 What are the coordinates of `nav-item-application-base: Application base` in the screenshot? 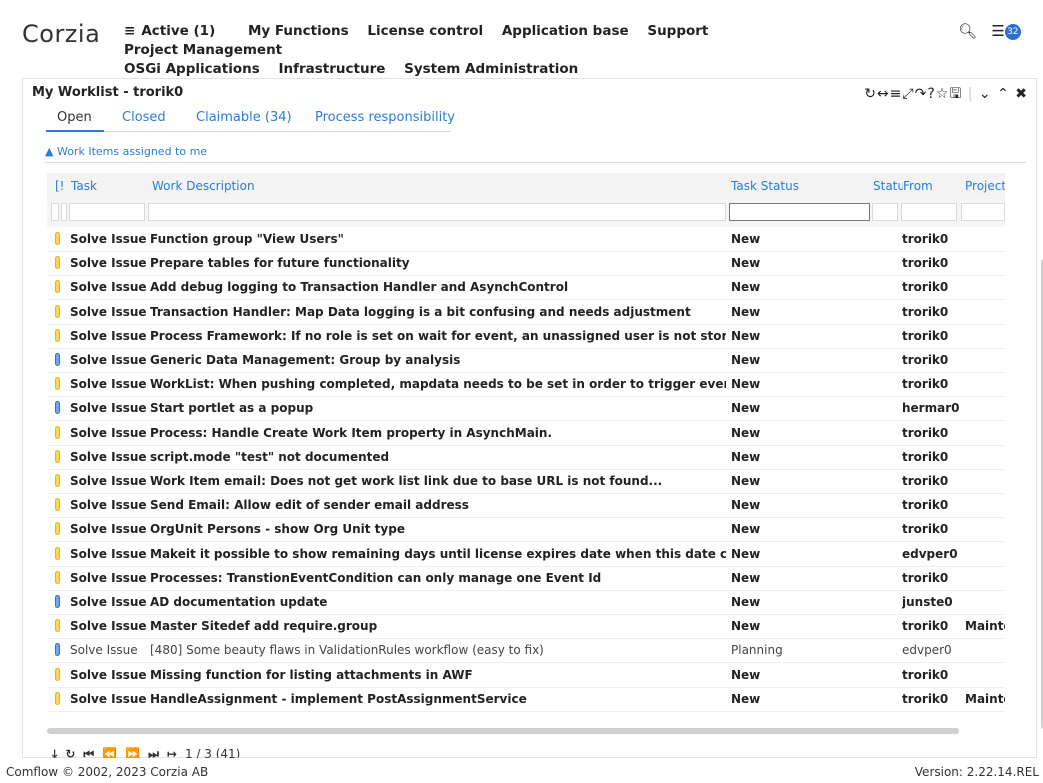 It's located at (565, 31).